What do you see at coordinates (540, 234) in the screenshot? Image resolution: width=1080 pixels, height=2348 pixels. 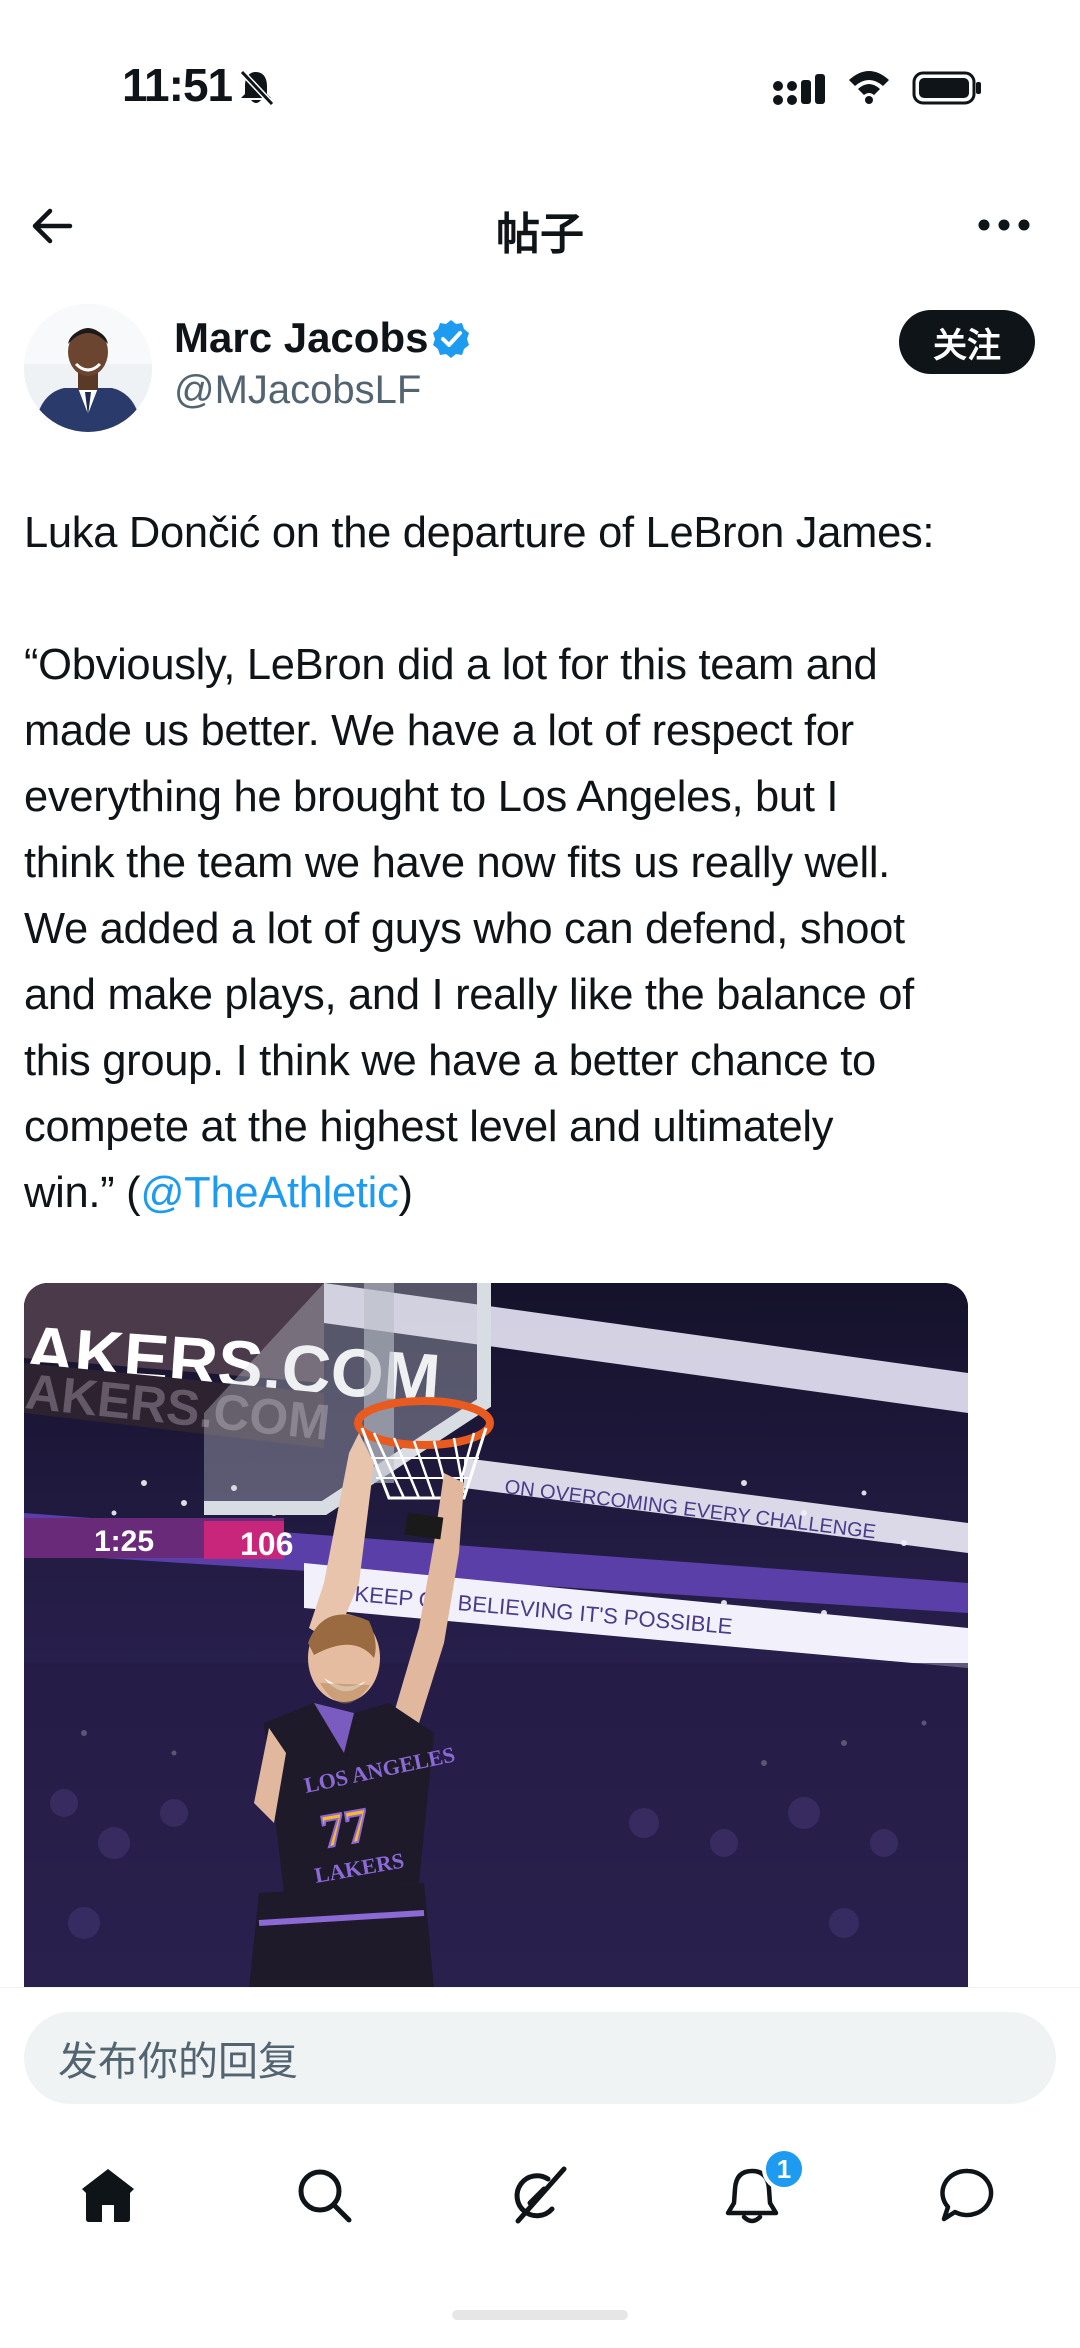 I see `page-title: 帖子` at bounding box center [540, 234].